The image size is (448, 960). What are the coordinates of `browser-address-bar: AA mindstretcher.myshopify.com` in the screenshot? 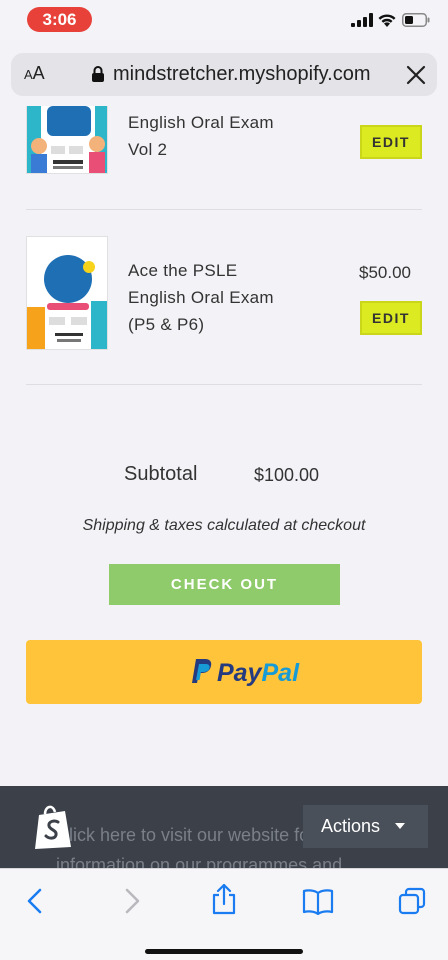 It's located at (224, 74).